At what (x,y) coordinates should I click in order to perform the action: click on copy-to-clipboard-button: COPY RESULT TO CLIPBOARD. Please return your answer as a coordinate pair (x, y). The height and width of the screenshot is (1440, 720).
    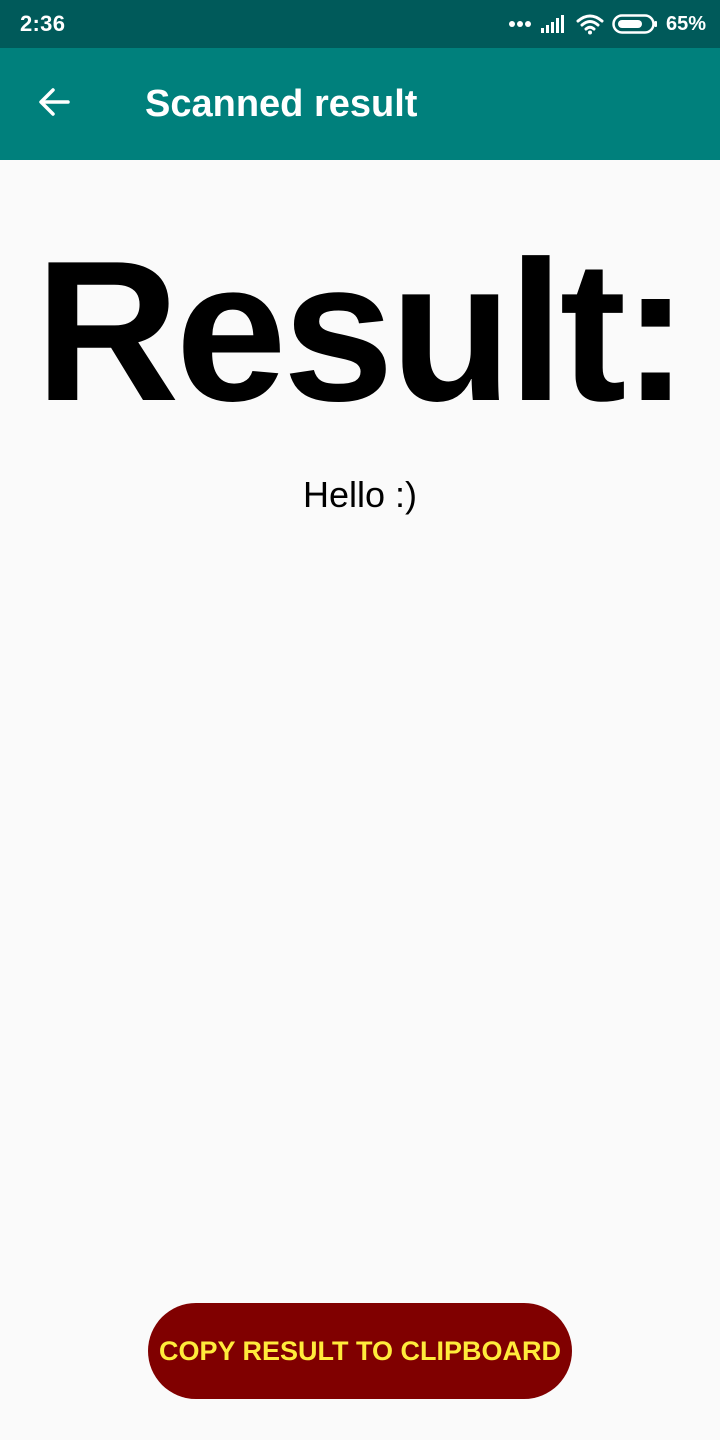
    Looking at the image, I should click on (360, 1351).